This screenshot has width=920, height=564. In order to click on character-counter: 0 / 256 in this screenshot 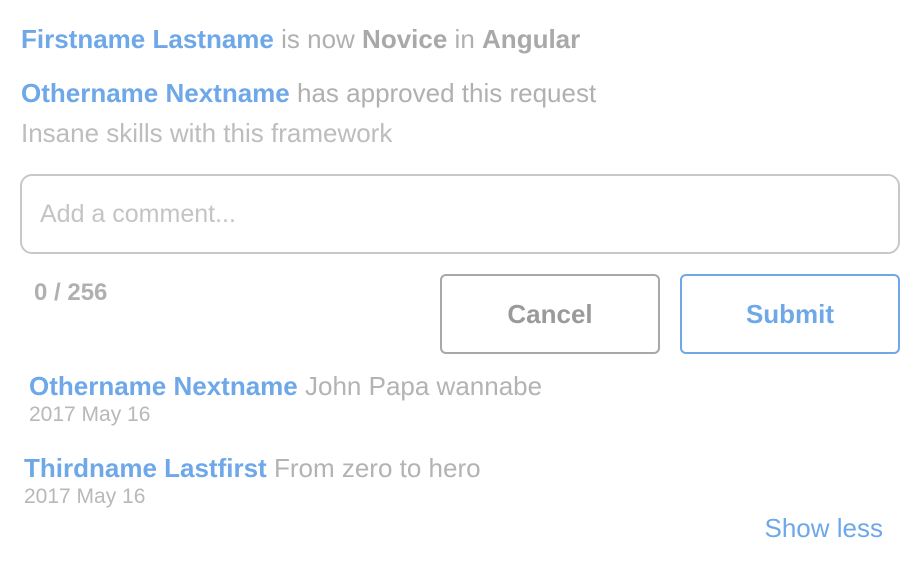, I will do `click(71, 292)`.